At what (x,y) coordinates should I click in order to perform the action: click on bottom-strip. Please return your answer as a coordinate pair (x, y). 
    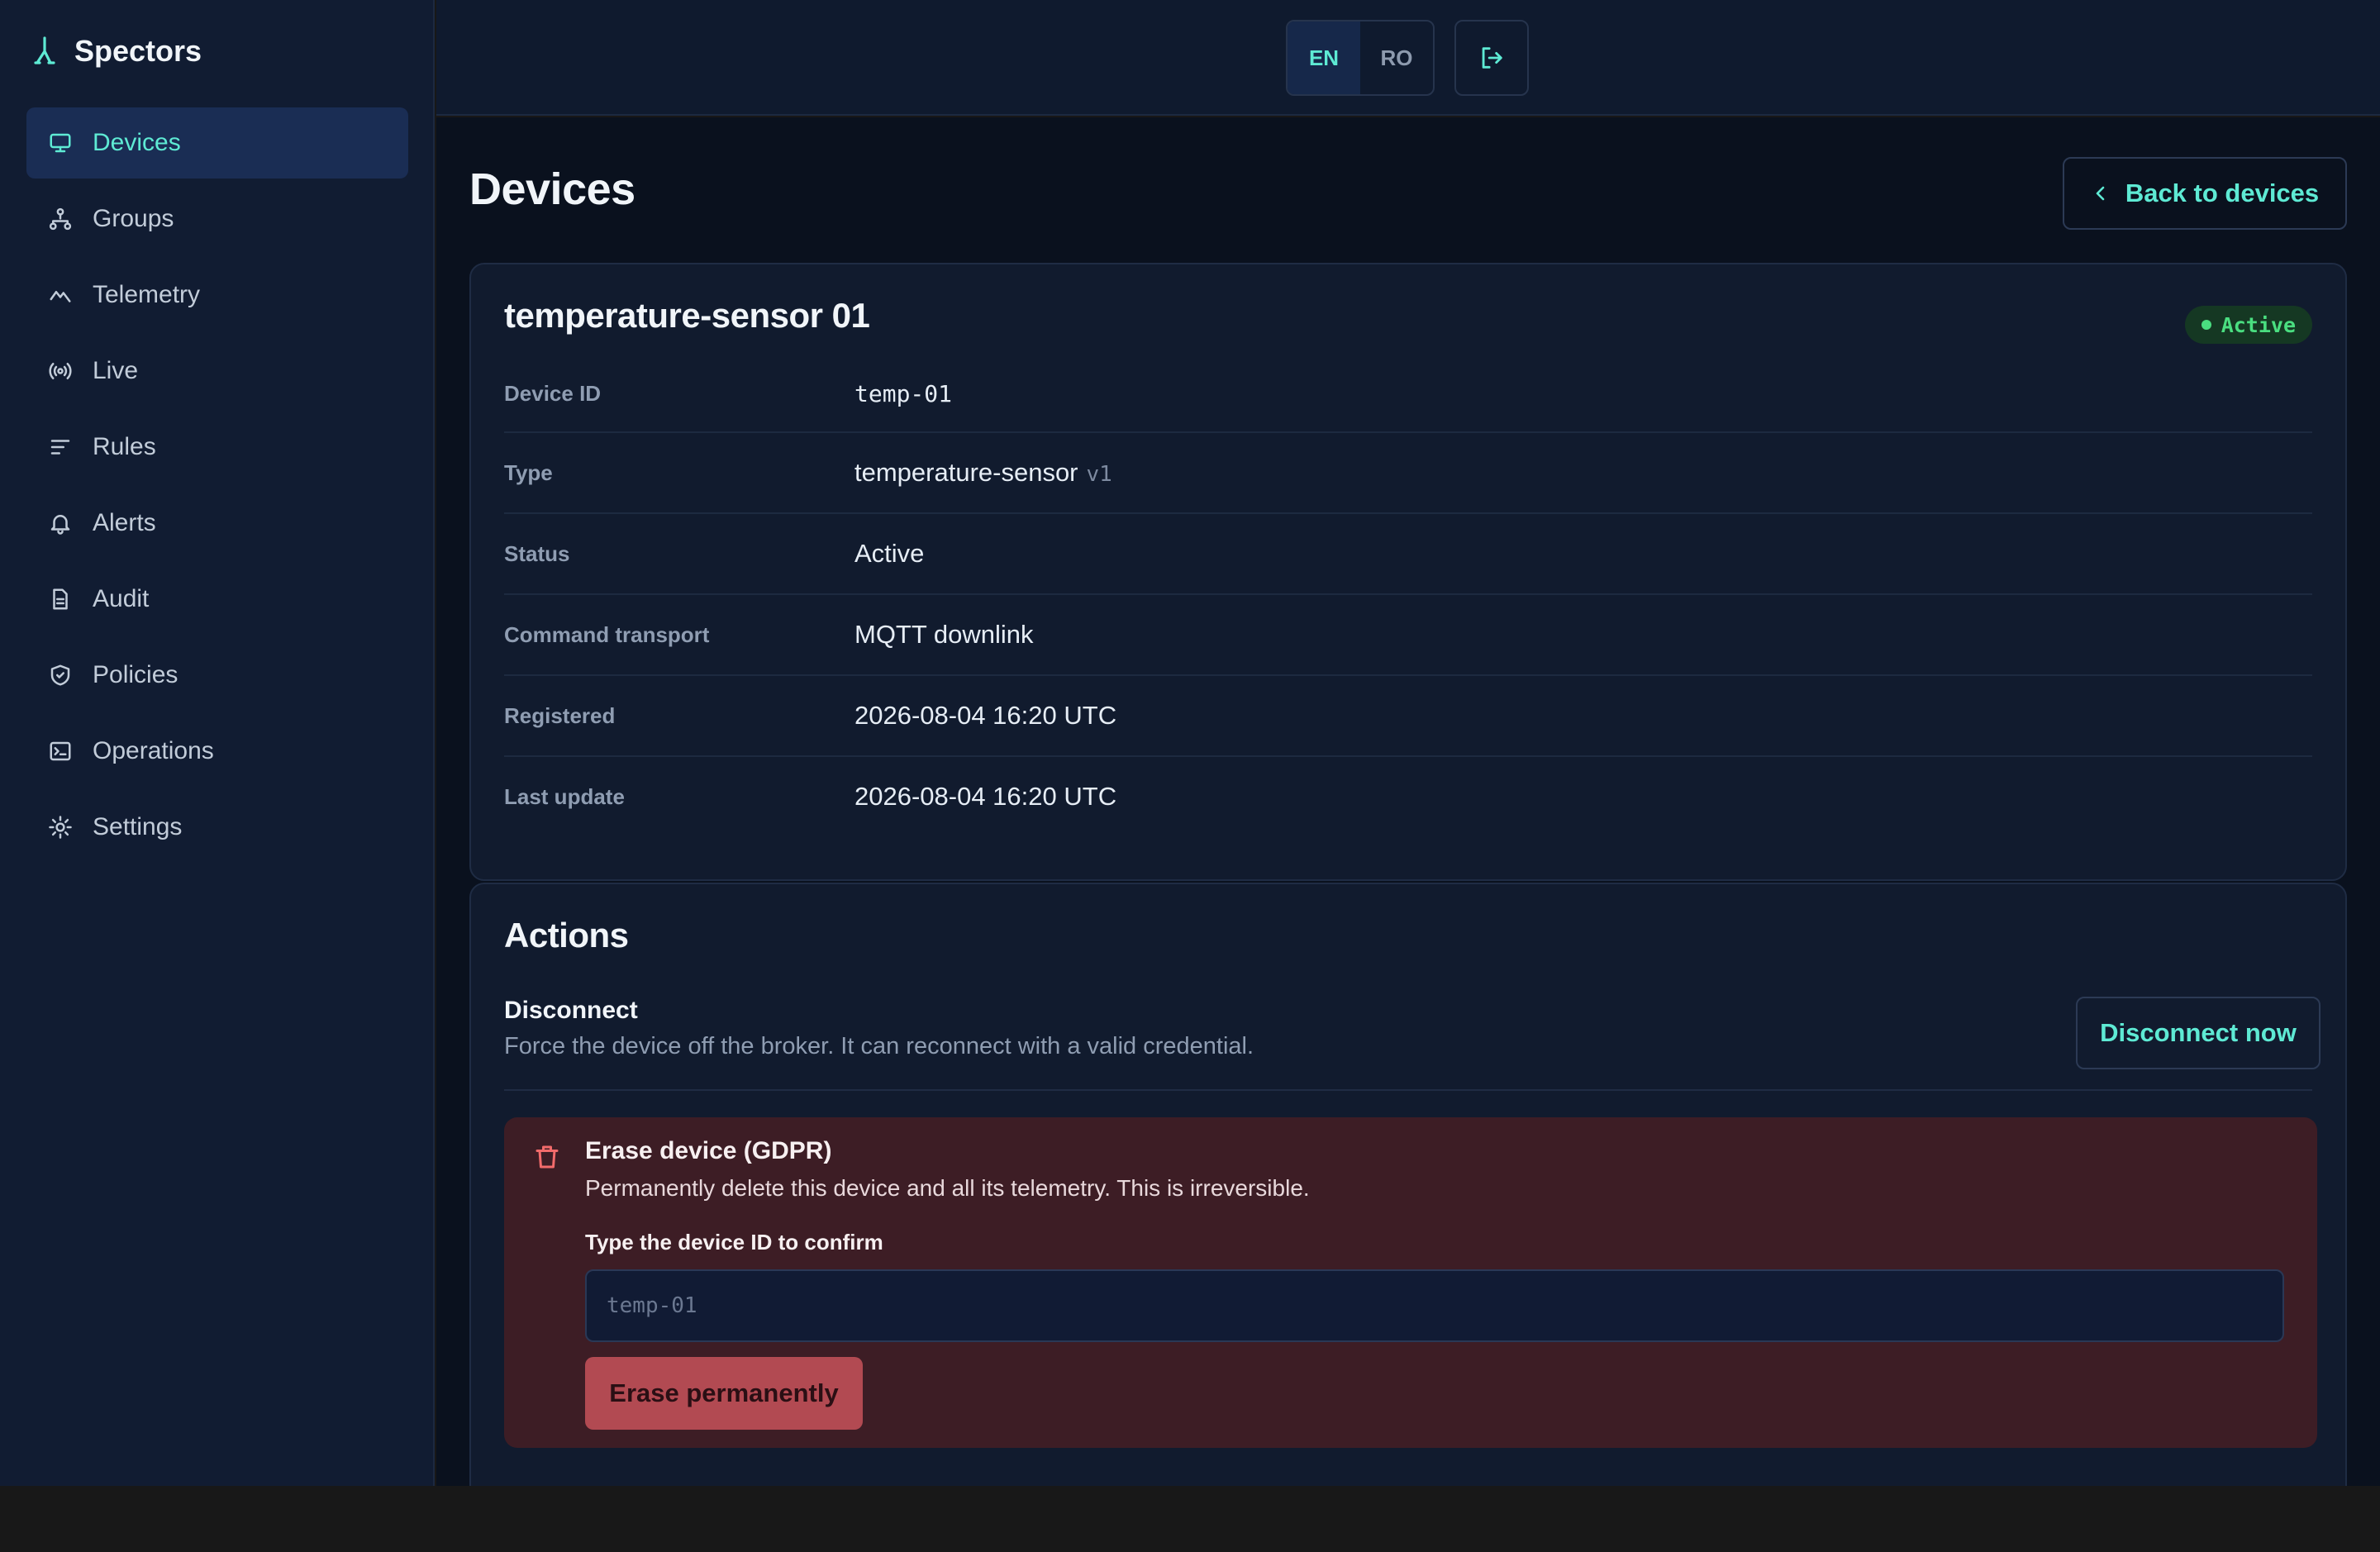
    Looking at the image, I should click on (1190, 1519).